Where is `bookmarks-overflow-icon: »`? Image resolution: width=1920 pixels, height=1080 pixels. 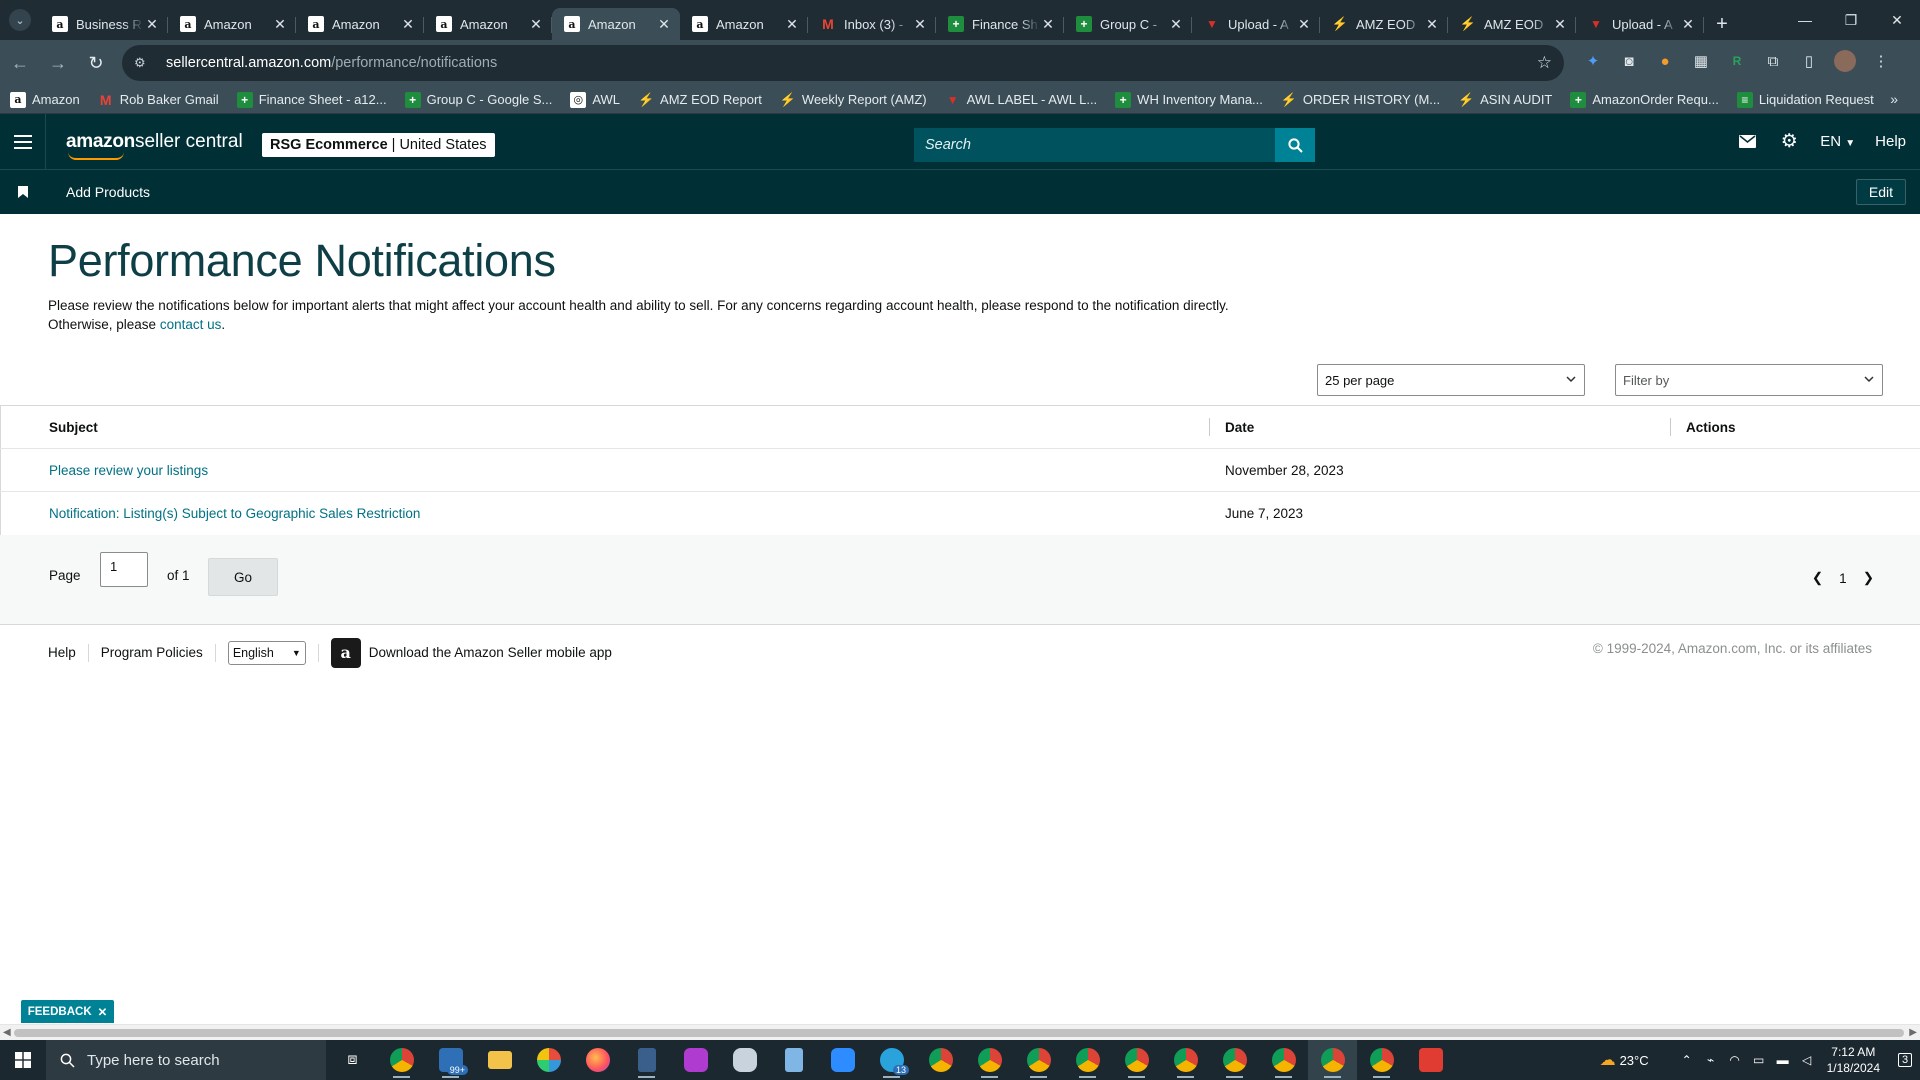 bookmarks-overflow-icon: » is located at coordinates (1894, 99).